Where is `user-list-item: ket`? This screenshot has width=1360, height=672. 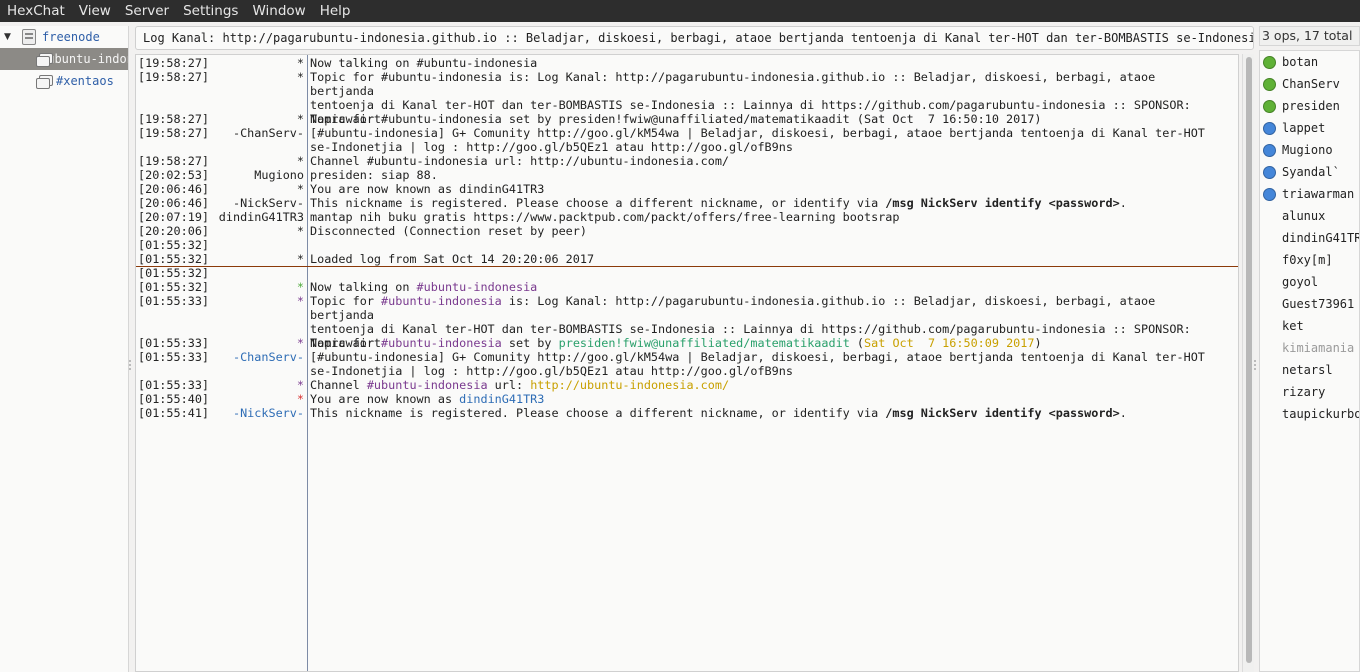 user-list-item: ket is located at coordinates (1309, 326).